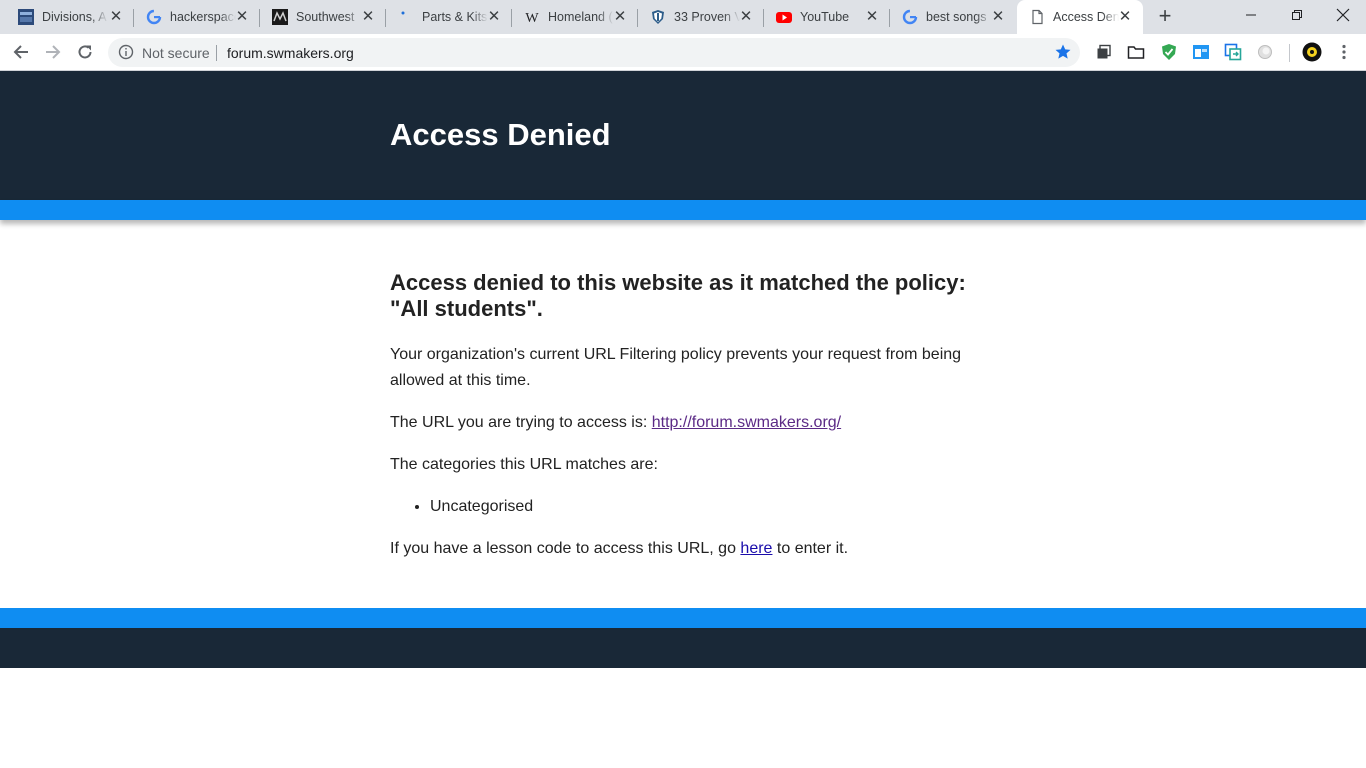 This screenshot has width=1366, height=768. I want to click on tab-33-proven: 33 Proven V ✕, so click(701, 17).